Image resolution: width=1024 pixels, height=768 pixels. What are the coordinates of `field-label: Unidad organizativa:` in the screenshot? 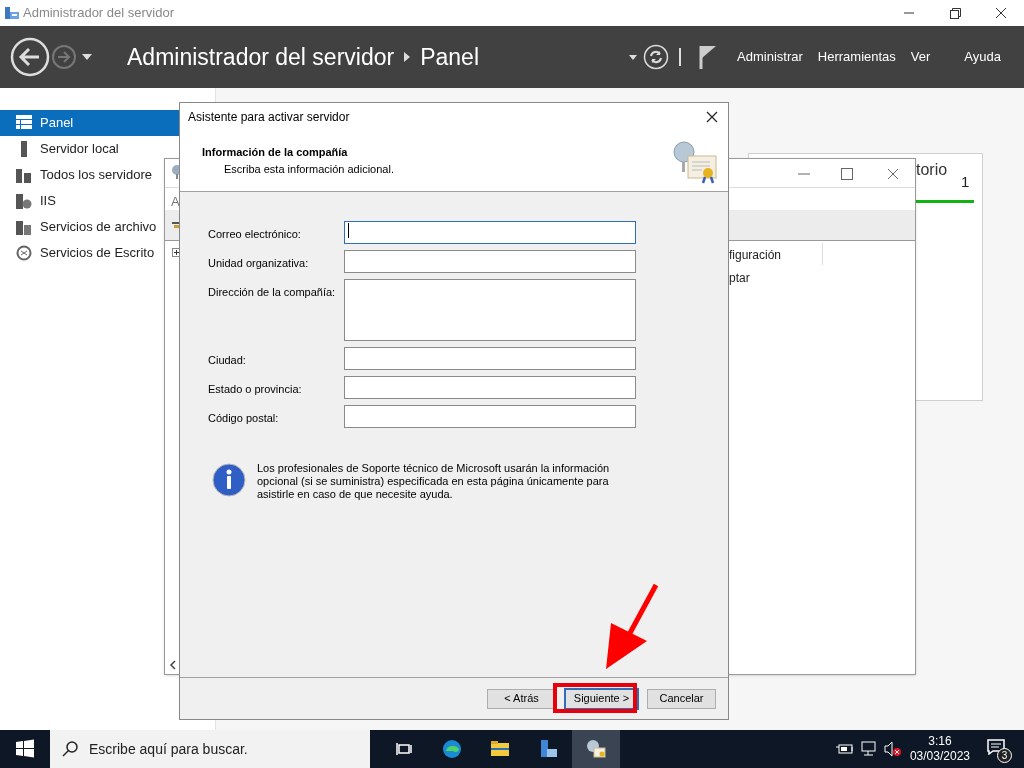 It's located at (259, 263).